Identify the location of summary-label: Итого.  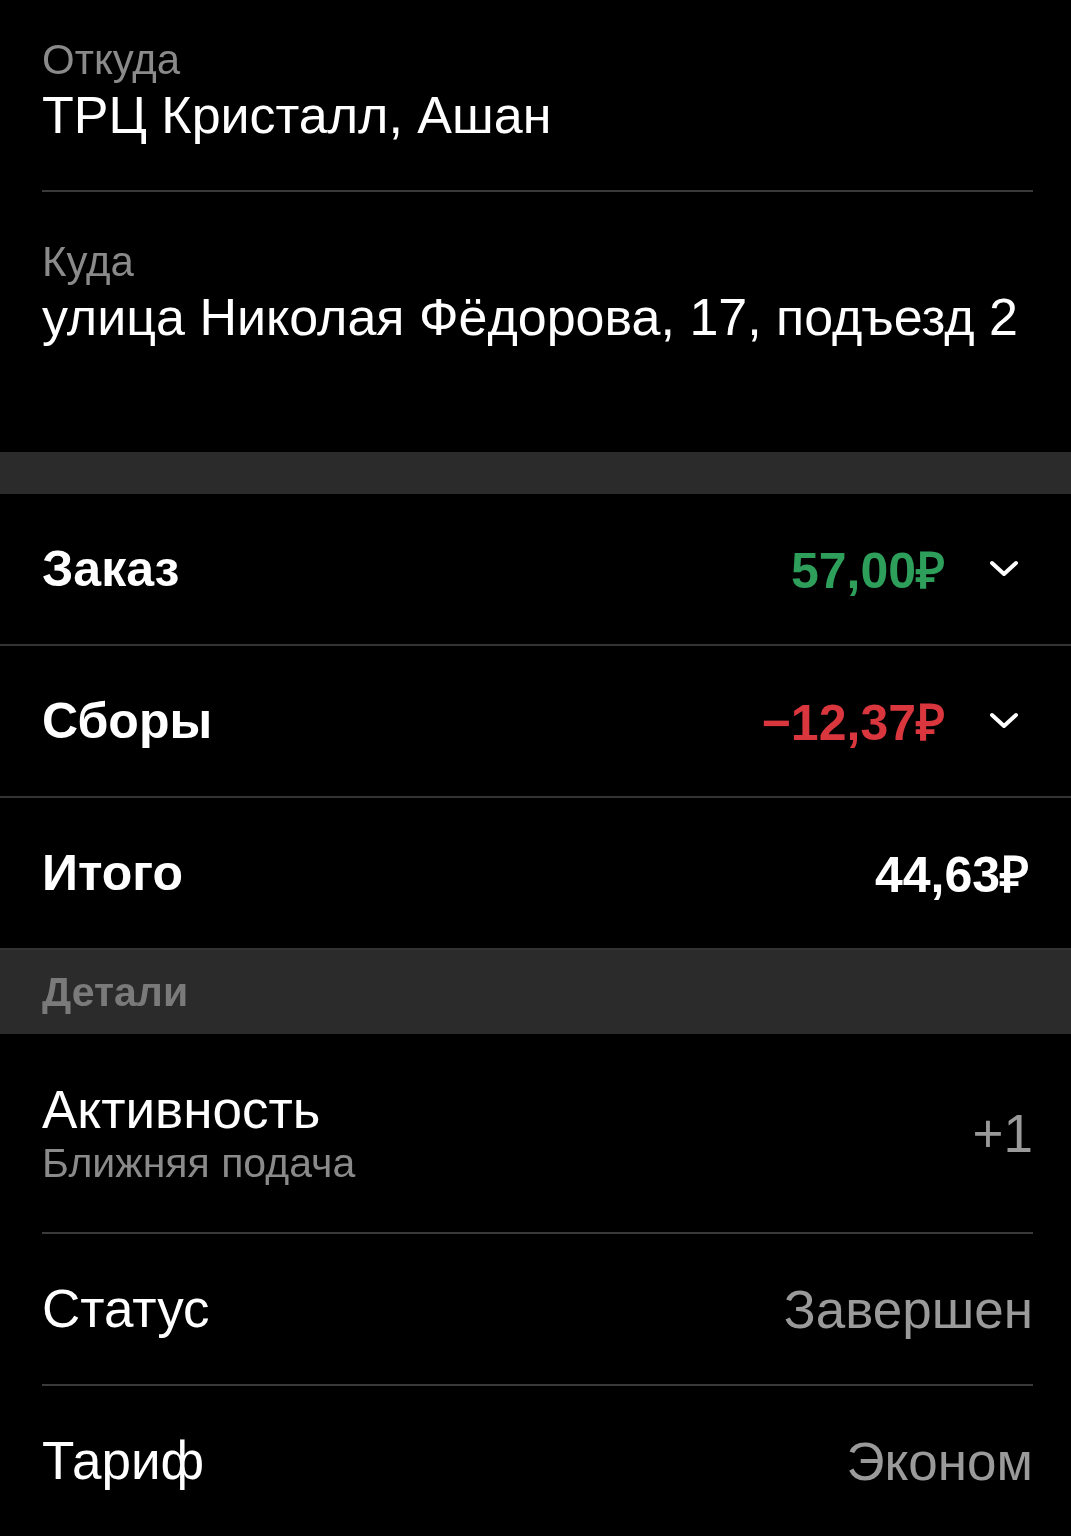
(113, 873).